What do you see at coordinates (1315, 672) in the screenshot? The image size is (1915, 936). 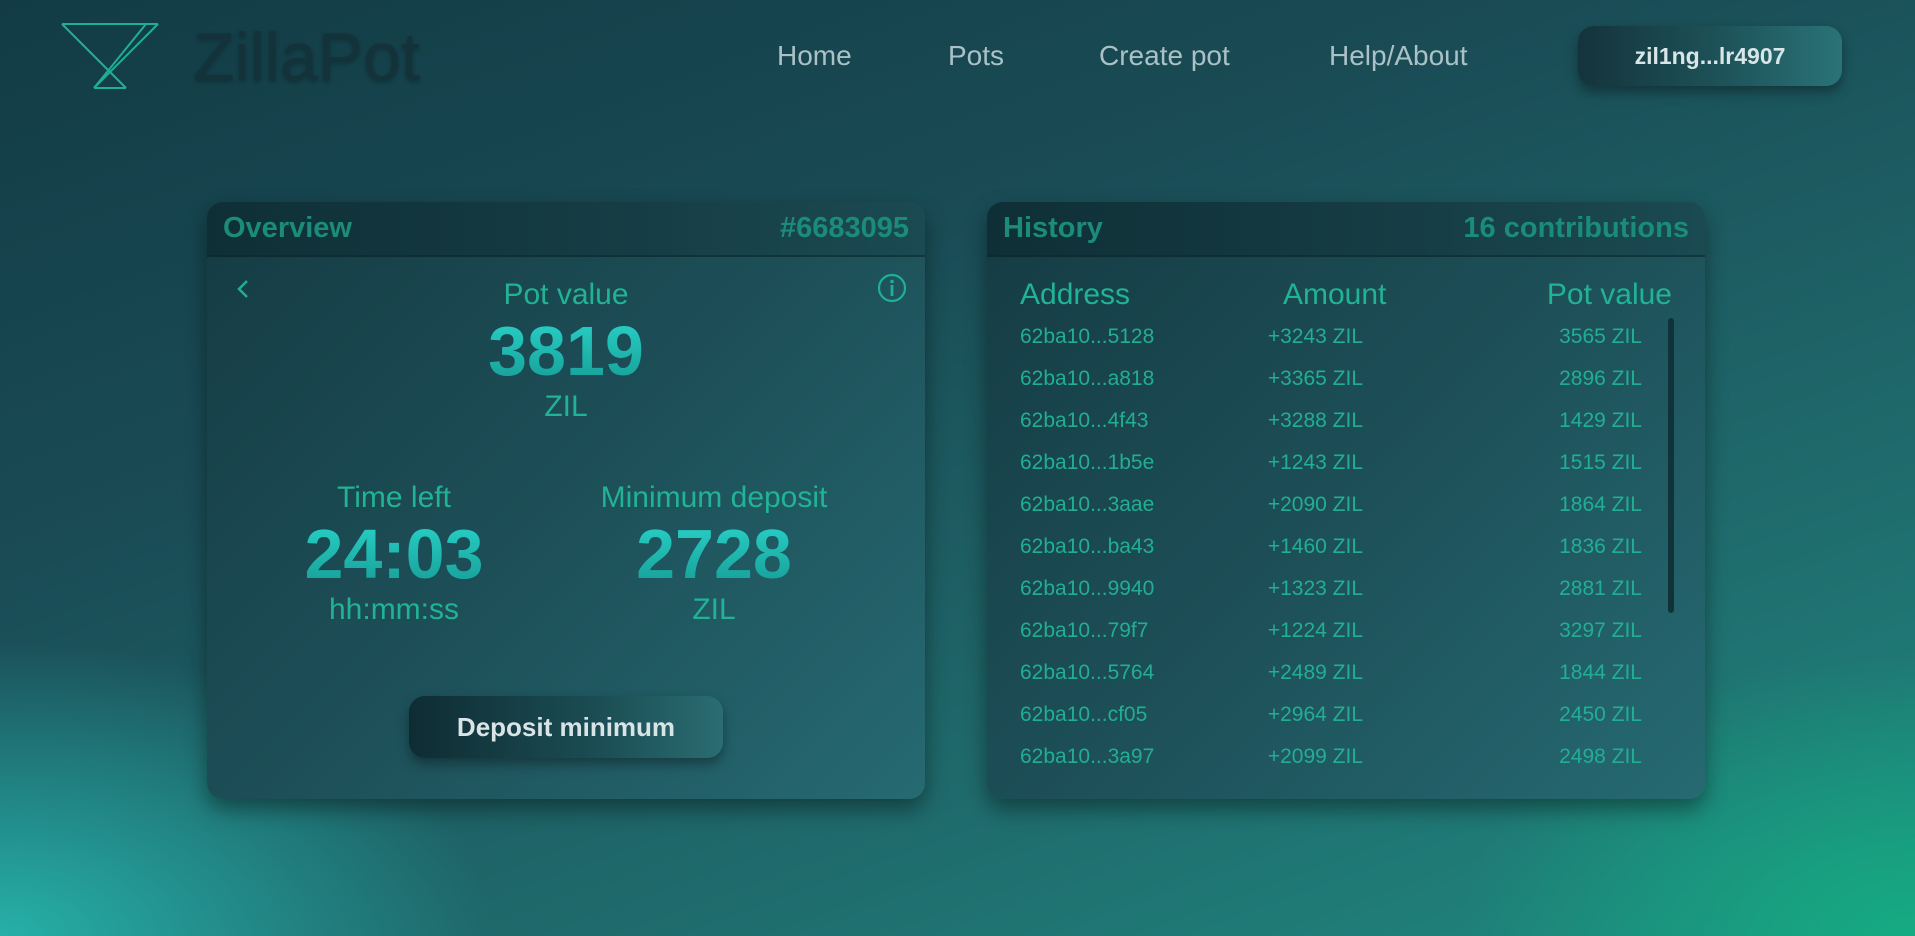 I see `row-amount: +2489 ZIL` at bounding box center [1315, 672].